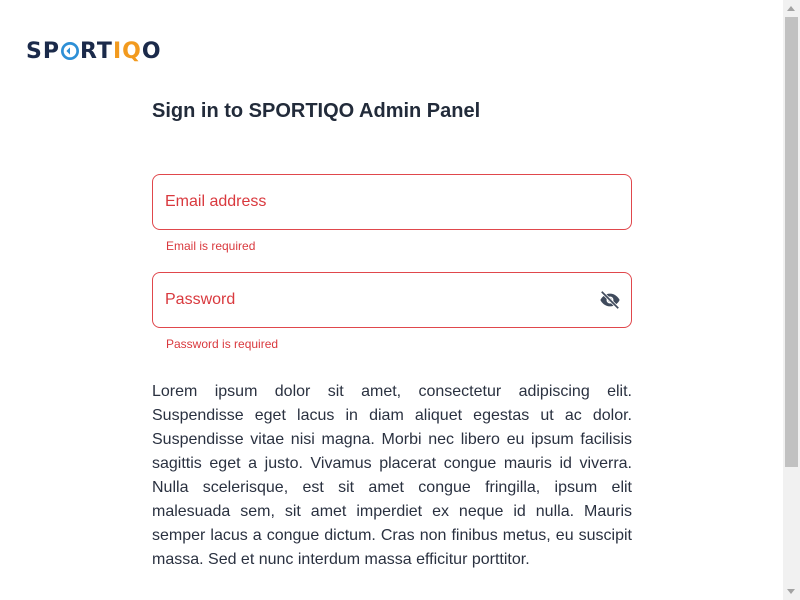 This screenshot has height=600, width=800. I want to click on password-input, so click(375, 300).